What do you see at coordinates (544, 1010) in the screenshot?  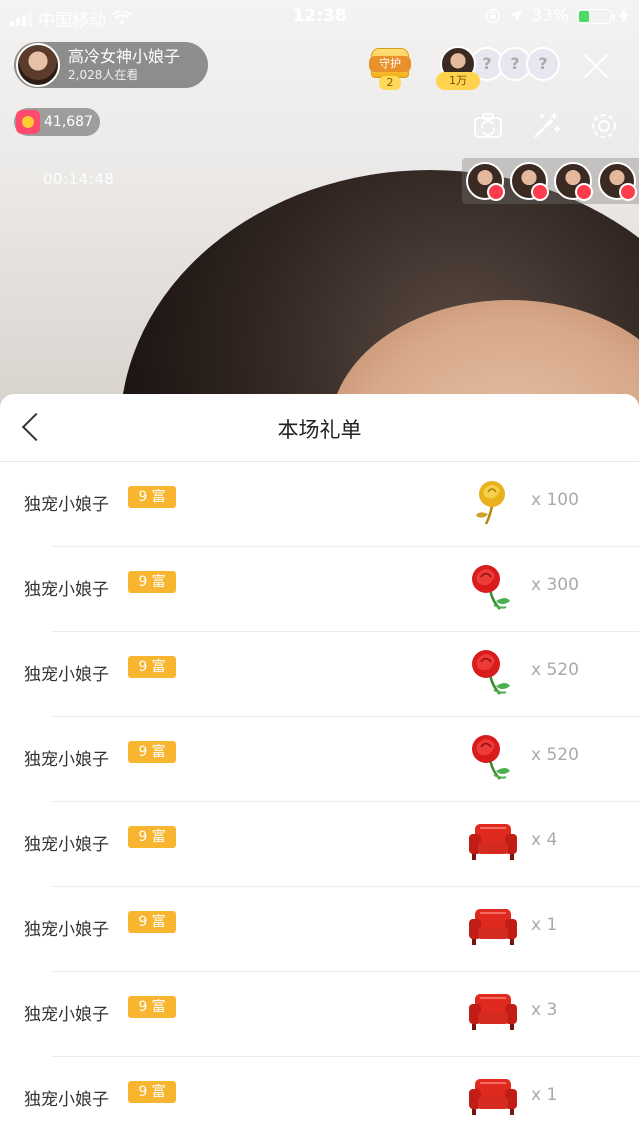 I see `gift-quantity: x 3` at bounding box center [544, 1010].